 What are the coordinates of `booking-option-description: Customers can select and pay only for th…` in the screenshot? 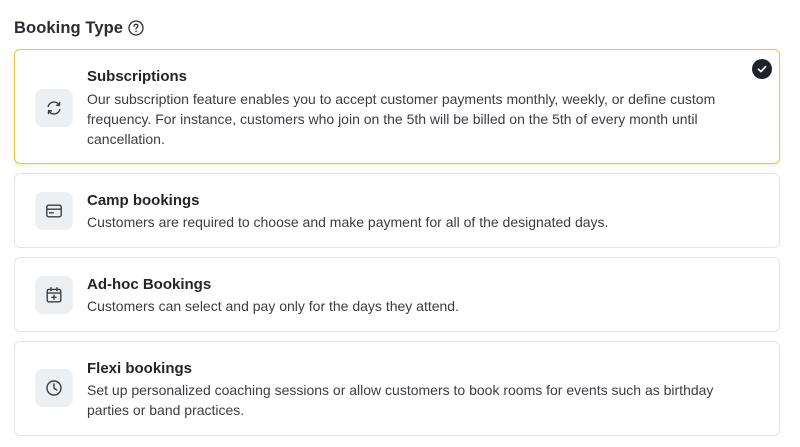 It's located at (273, 306).